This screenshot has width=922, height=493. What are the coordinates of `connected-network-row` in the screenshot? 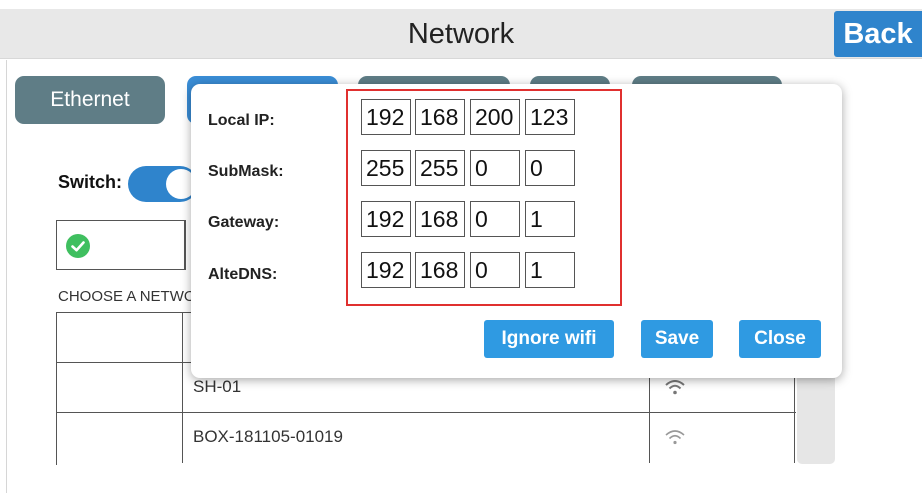 It's located at (121, 245).